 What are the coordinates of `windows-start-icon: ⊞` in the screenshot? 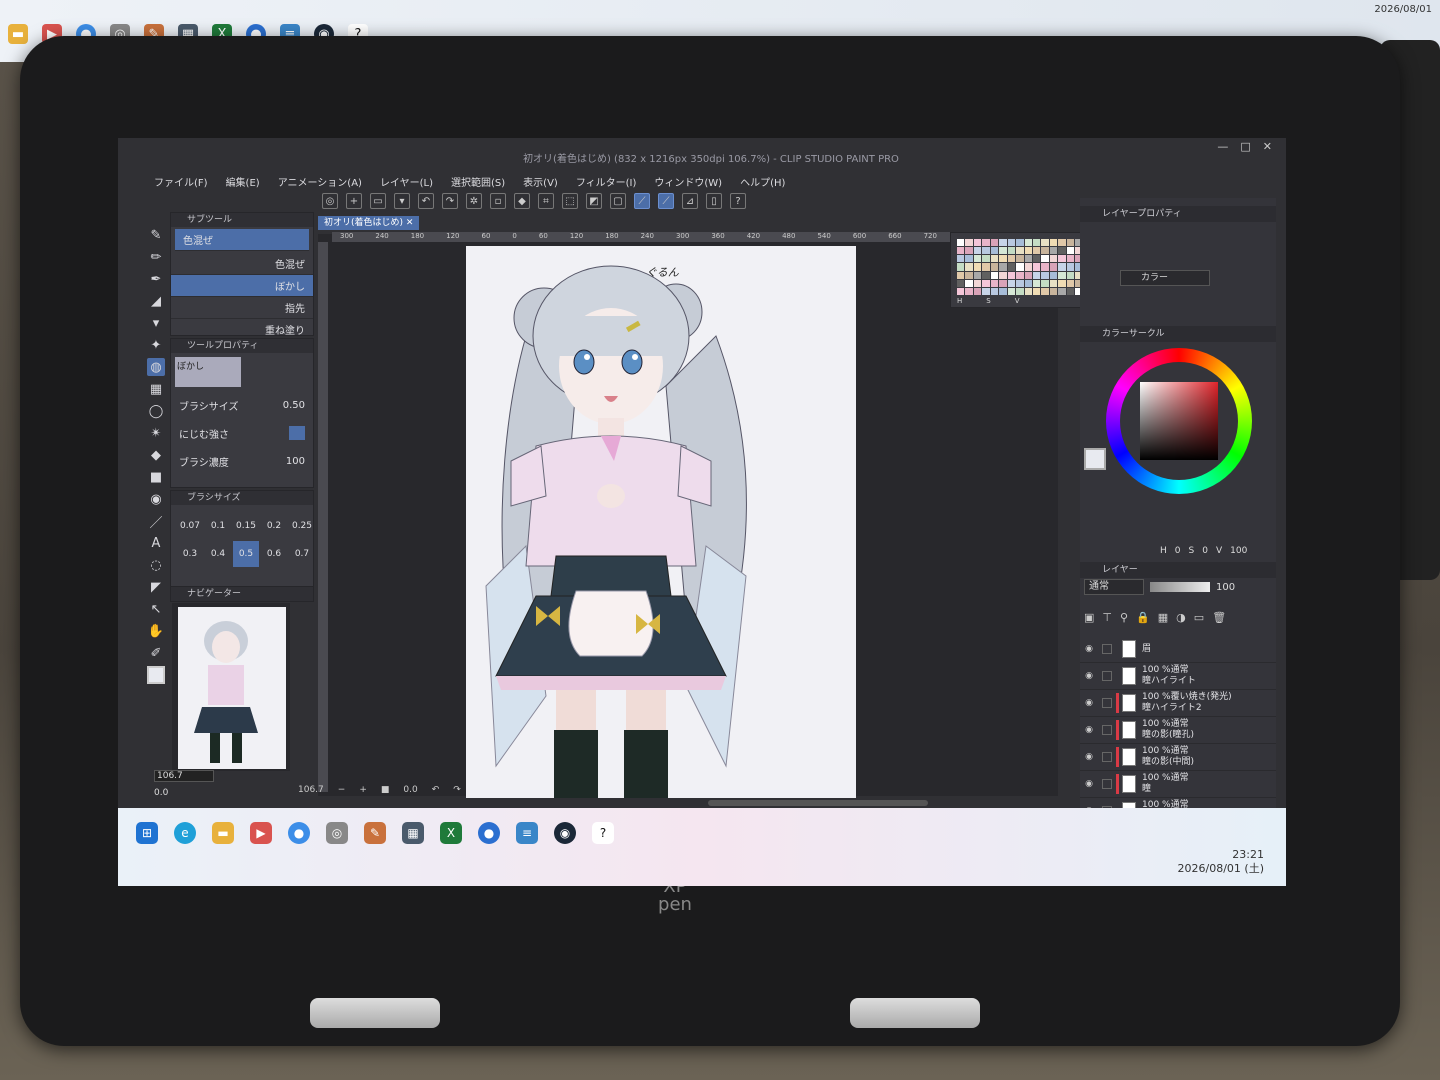 It's located at (147, 833).